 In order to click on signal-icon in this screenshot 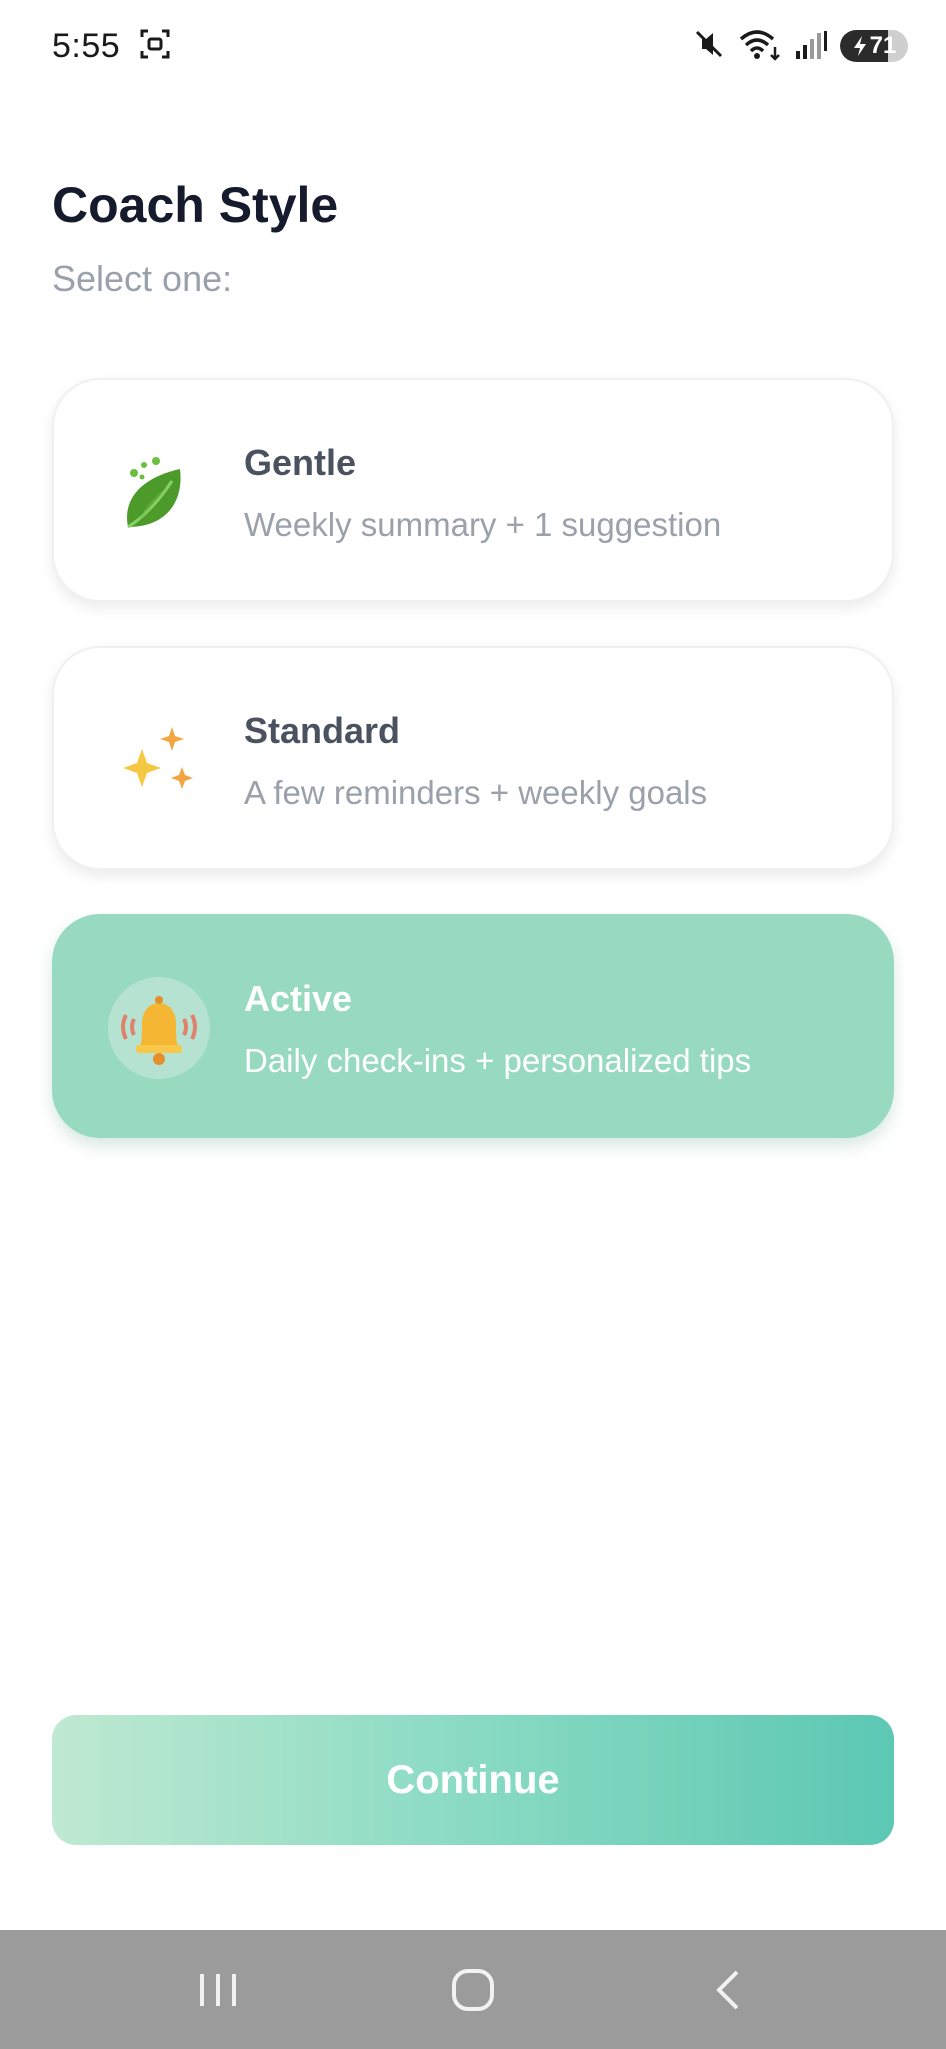, I will do `click(811, 46)`.